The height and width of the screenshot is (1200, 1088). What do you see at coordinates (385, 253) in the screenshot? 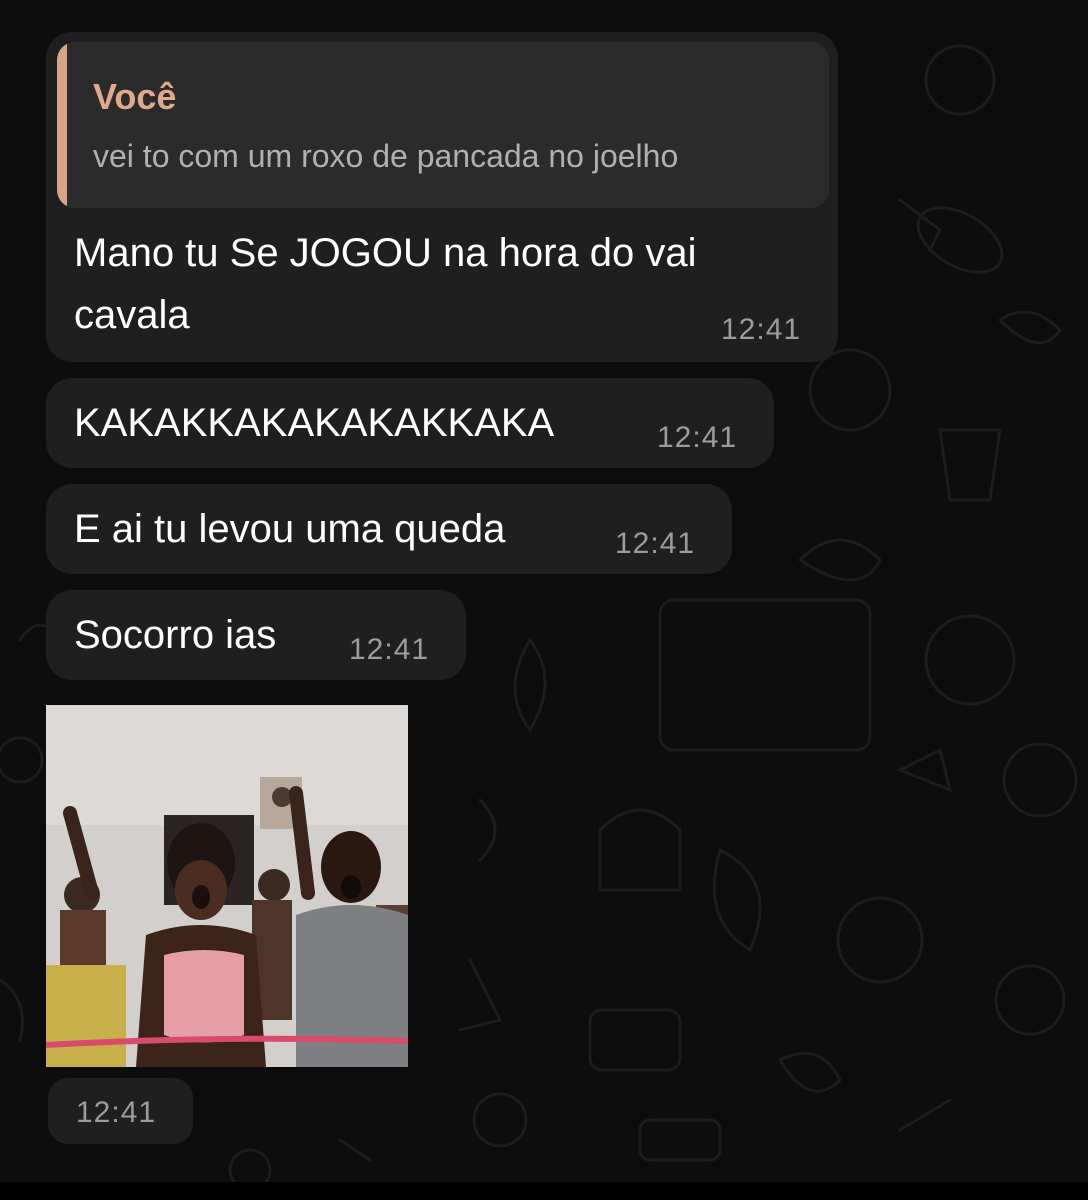
I see `message-text-line-1: Mano tu Se JOGOU na hora do vai` at bounding box center [385, 253].